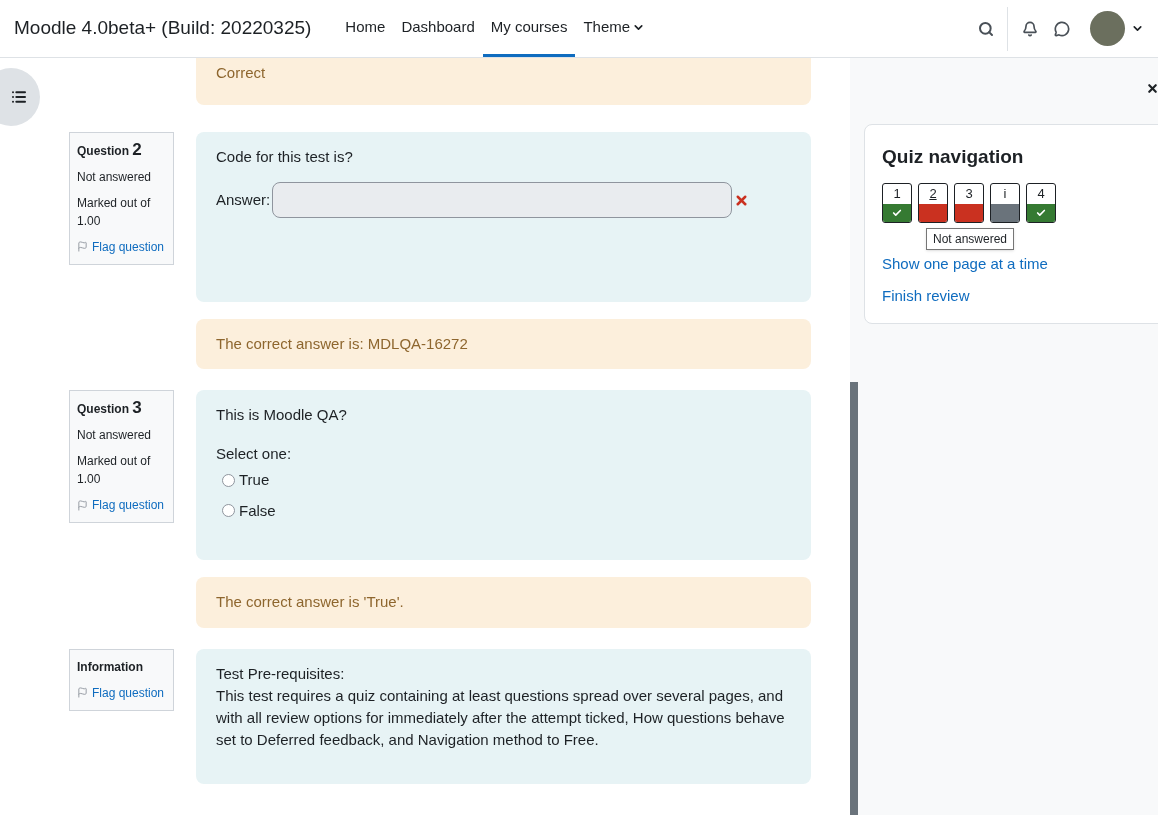 The height and width of the screenshot is (815, 1158). I want to click on feedback-text: The correct answer is: MDLQA-16272, so click(342, 343).